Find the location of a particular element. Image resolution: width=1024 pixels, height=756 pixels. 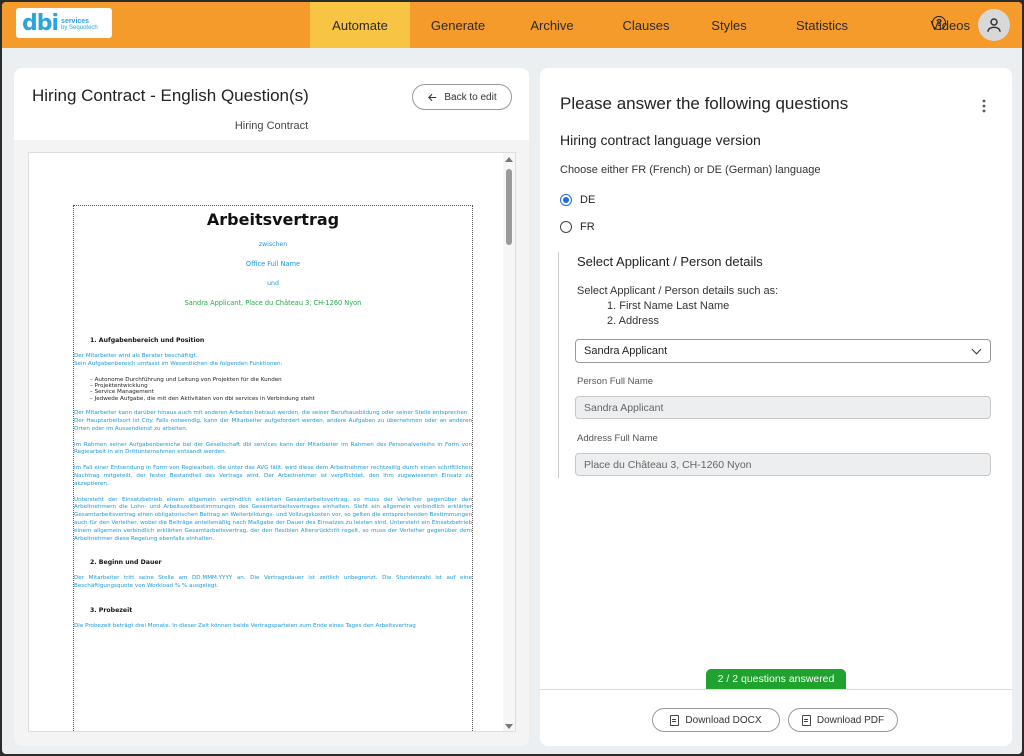

document-scrollbar is located at coordinates (509, 442).